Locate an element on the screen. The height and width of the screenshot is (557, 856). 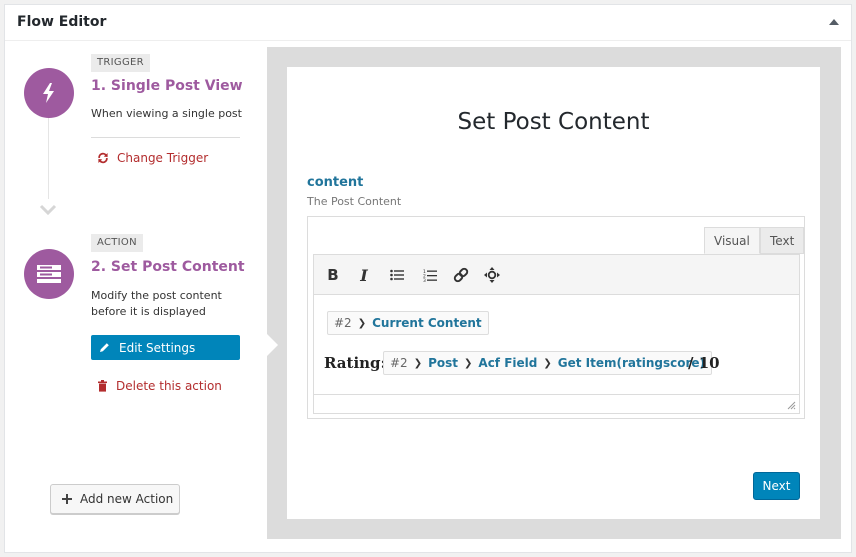
edit-settings-button: Edit Settings is located at coordinates (165, 347).